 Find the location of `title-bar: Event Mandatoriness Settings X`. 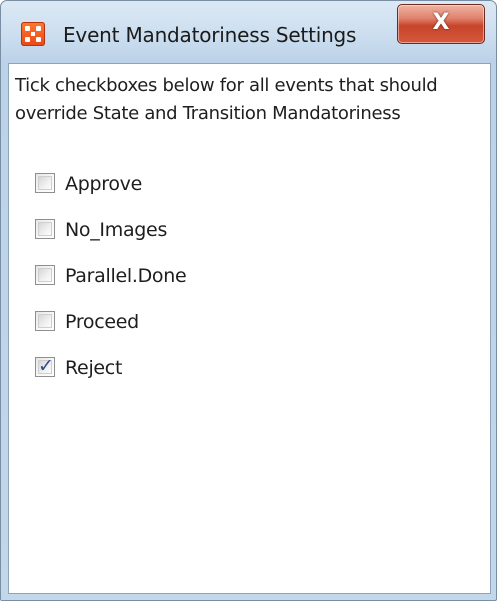

title-bar: Event Mandatoriness Settings X is located at coordinates (248, 32).